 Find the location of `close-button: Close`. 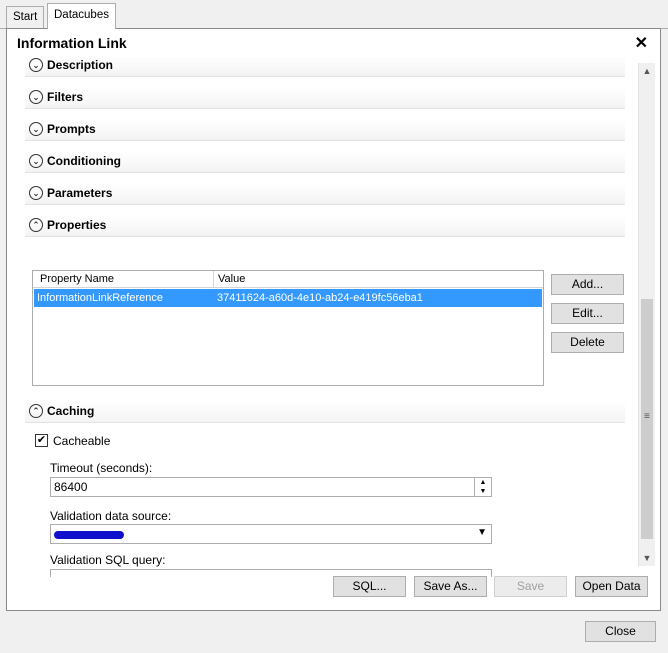

close-button: Close is located at coordinates (620, 631).